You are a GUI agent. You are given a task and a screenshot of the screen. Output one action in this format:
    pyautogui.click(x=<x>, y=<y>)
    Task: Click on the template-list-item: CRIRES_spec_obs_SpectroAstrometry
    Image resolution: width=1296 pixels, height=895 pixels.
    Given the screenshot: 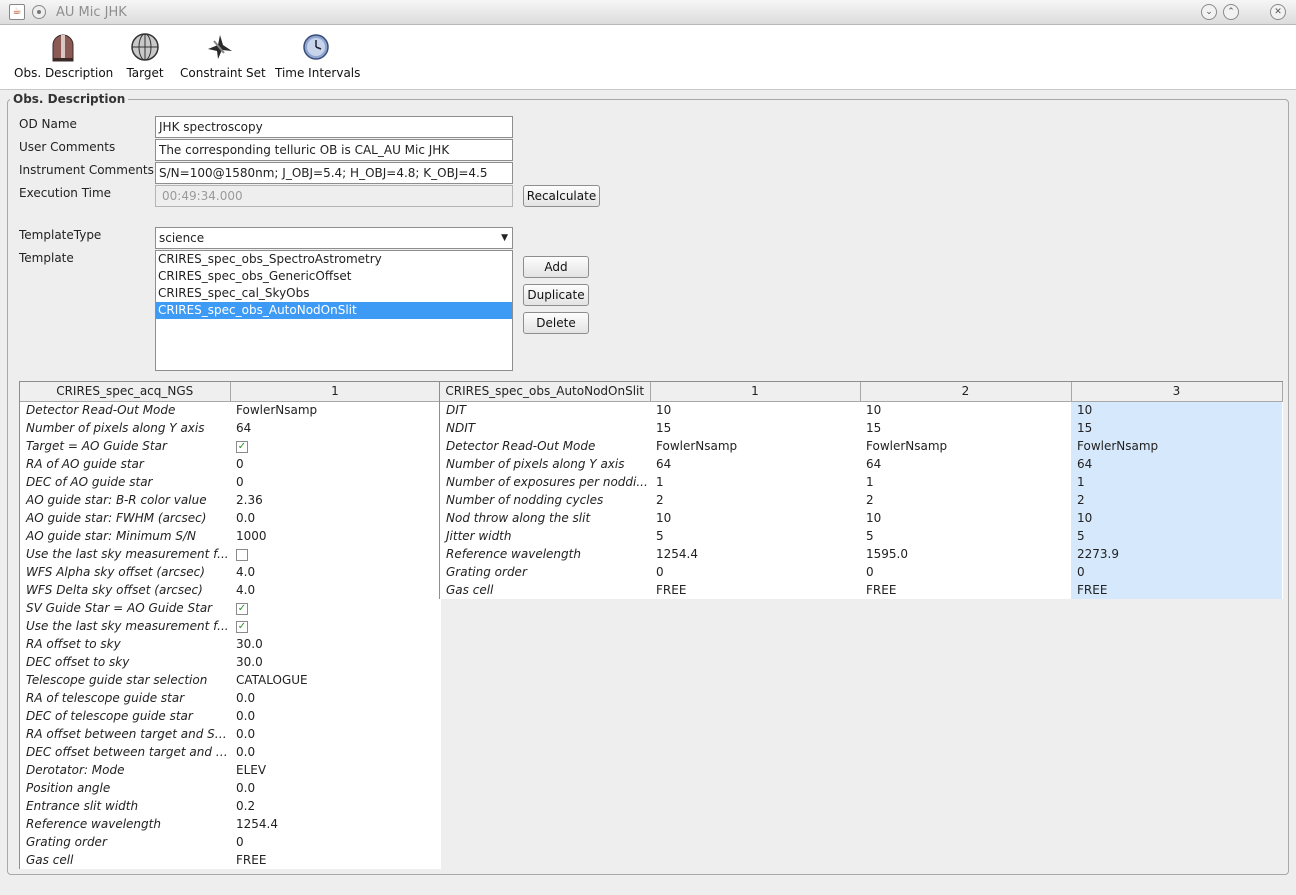 What is the action you would take?
    pyautogui.click(x=334, y=259)
    